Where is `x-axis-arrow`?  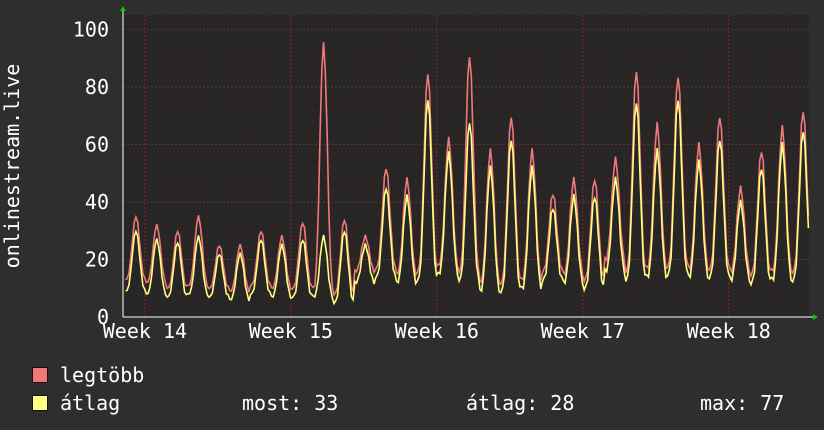 x-axis-arrow is located at coordinates (815, 317).